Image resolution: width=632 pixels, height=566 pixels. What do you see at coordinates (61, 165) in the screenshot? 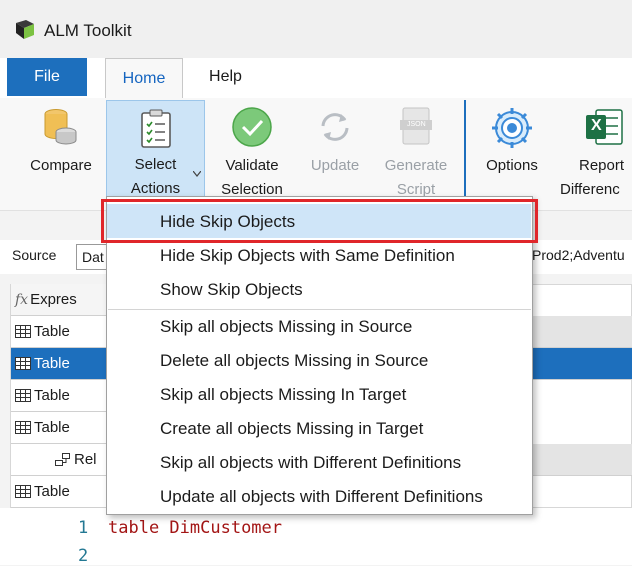
I see `compare-label: Compare` at bounding box center [61, 165].